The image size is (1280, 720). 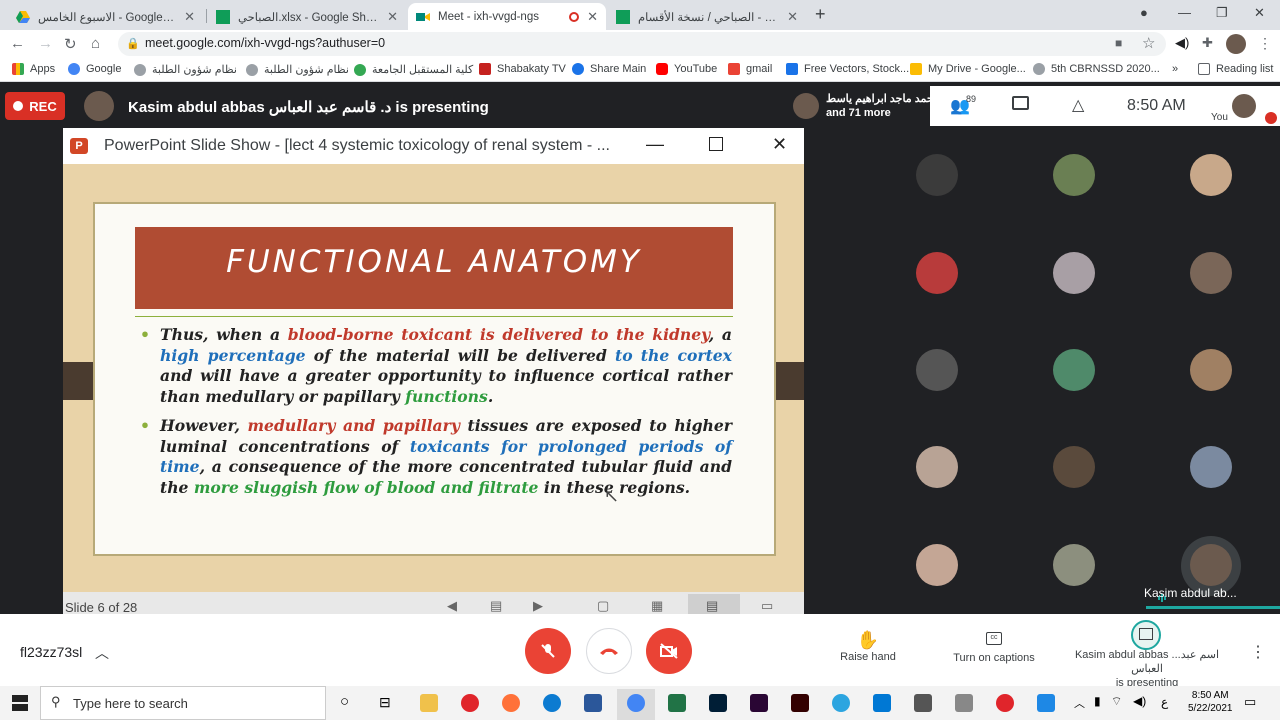 What do you see at coordinates (1164, 702) in the screenshot?
I see `input-language: ع` at bounding box center [1164, 702].